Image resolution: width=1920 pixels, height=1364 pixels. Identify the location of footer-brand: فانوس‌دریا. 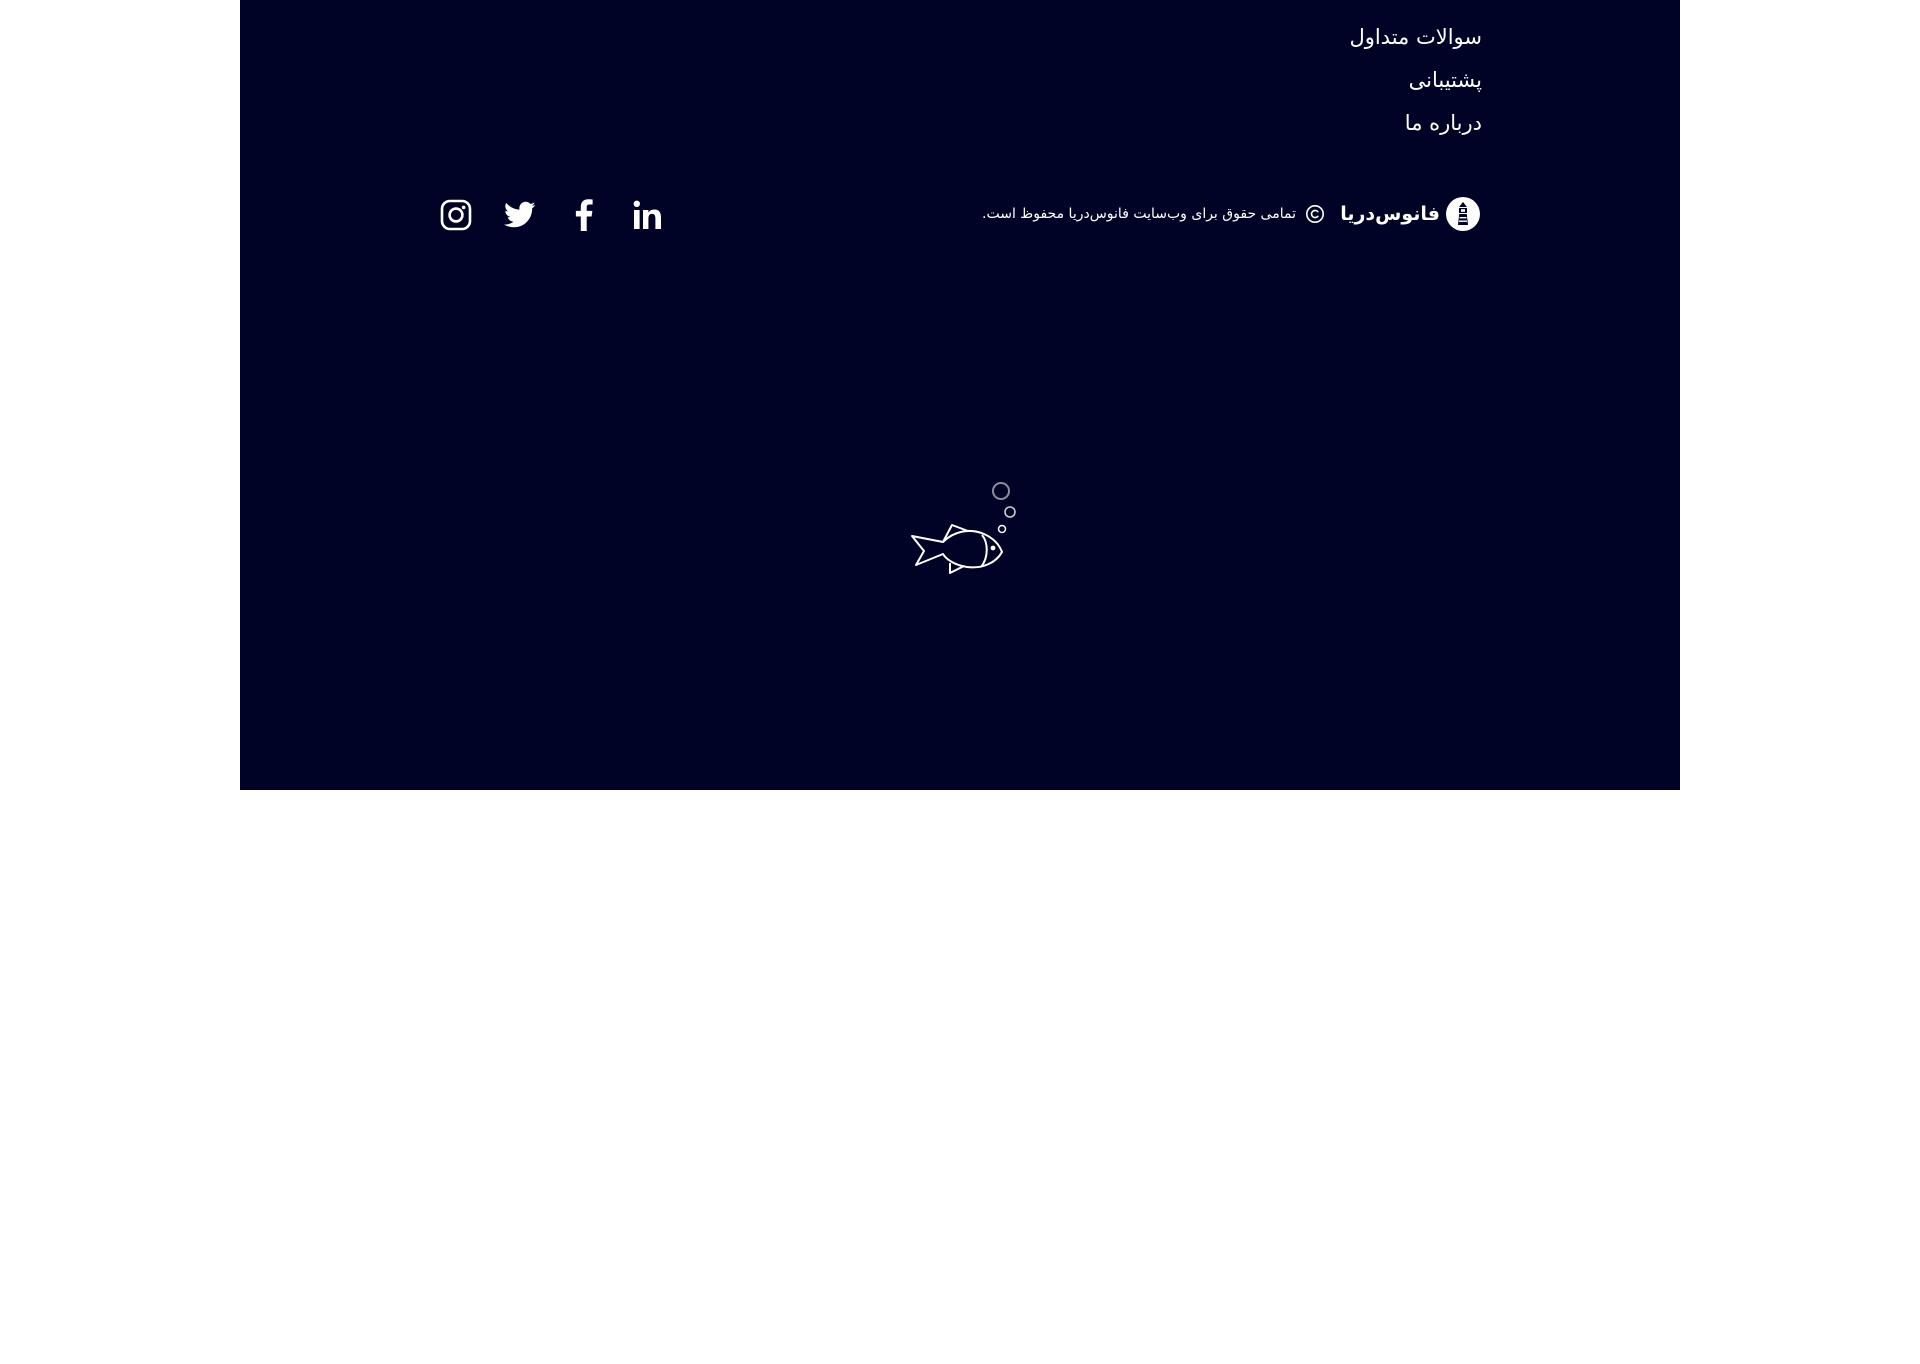
(1410, 214).